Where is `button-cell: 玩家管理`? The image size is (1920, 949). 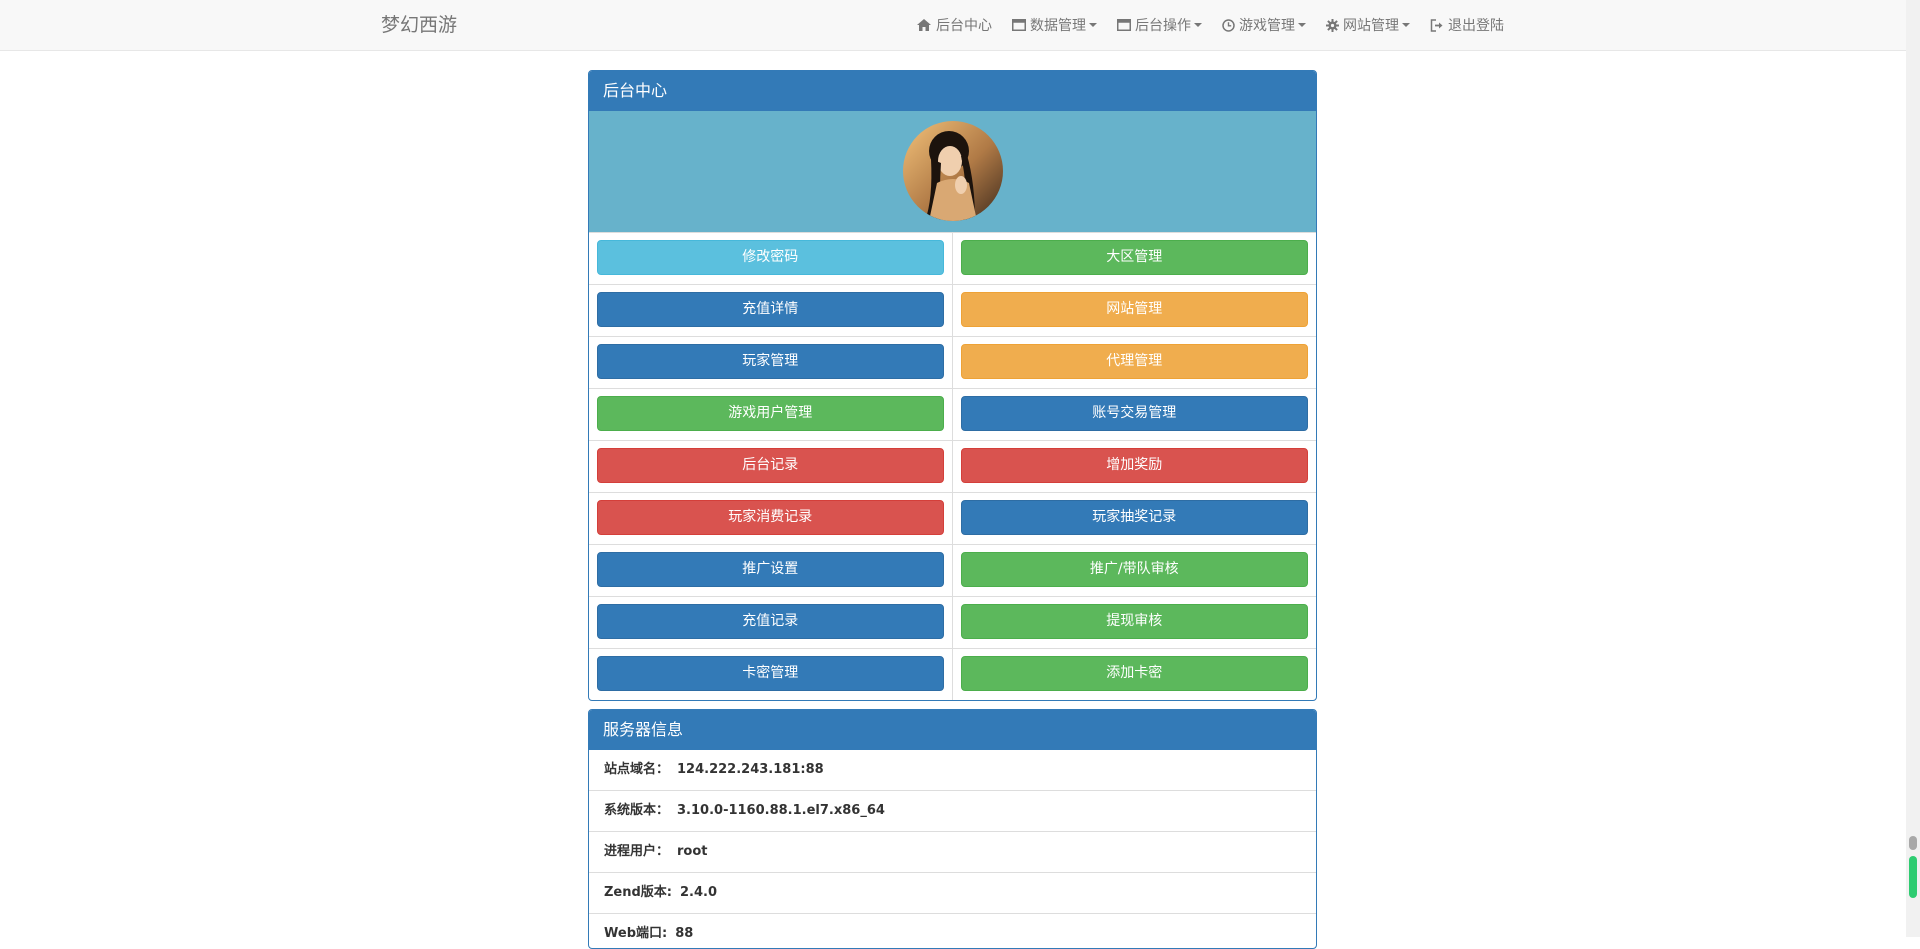 button-cell: 玩家管理 is located at coordinates (771, 362).